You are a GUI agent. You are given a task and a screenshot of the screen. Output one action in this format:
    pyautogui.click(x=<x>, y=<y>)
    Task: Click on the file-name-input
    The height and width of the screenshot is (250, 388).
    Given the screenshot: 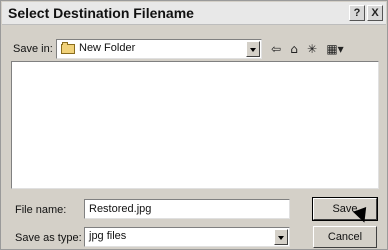 What is the action you would take?
    pyautogui.click(x=187, y=209)
    